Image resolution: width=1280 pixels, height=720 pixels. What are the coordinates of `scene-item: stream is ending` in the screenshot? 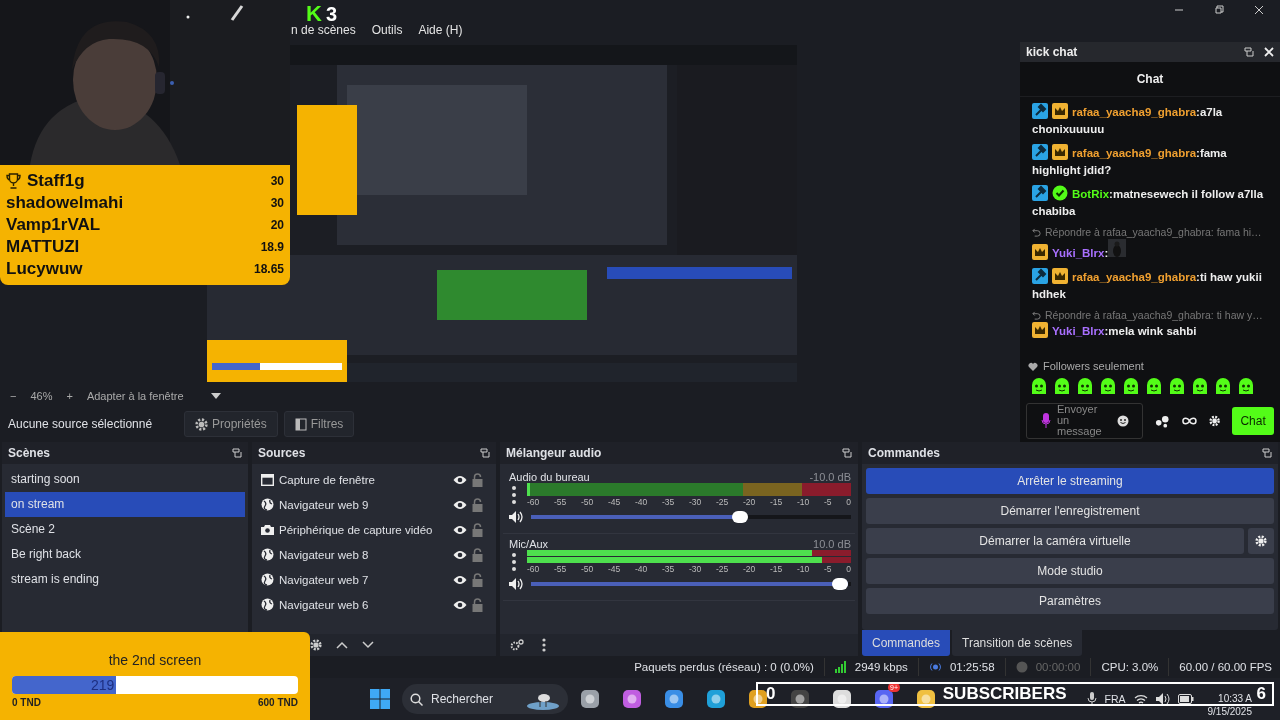 It's located at (125, 579).